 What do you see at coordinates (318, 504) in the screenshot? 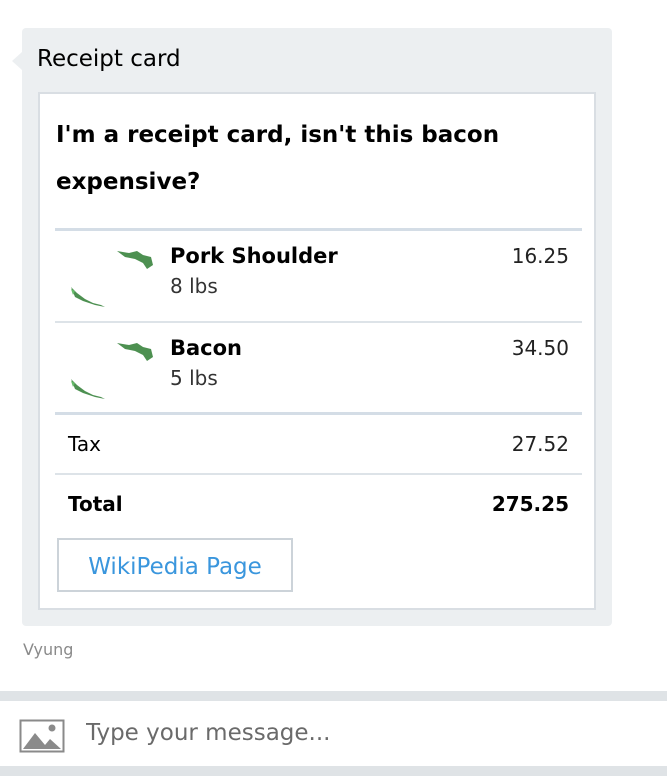
I see `total-row: Total 275.25` at bounding box center [318, 504].